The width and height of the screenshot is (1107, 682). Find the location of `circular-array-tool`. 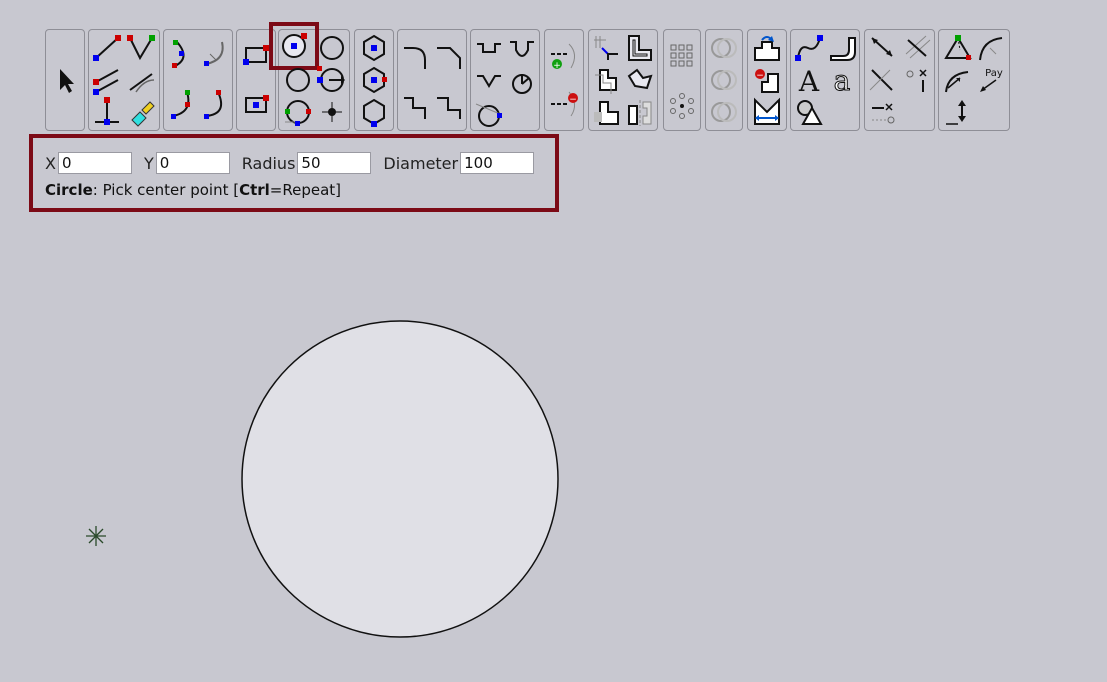

circular-array-tool is located at coordinates (682, 106).